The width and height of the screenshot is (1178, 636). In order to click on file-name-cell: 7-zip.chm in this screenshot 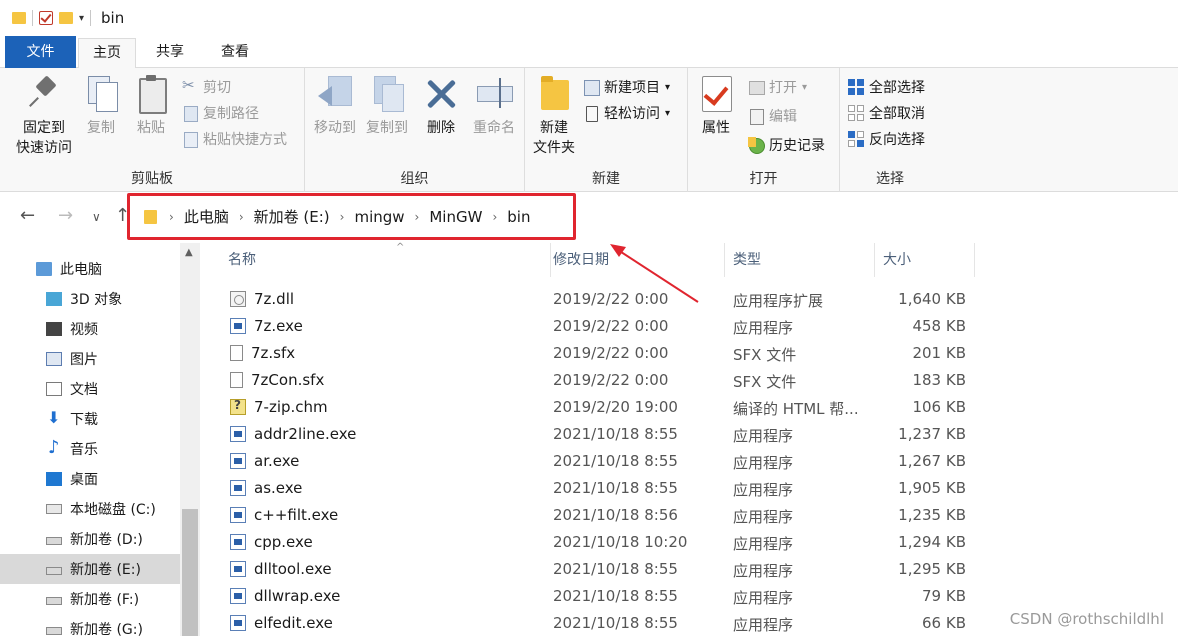, I will do `click(279, 407)`.